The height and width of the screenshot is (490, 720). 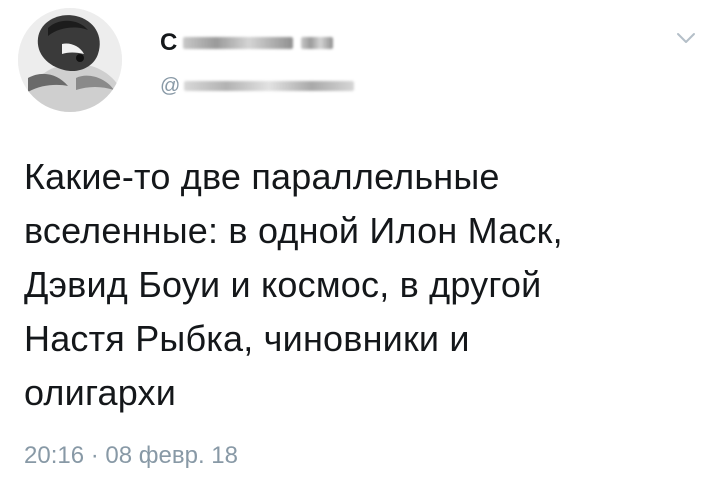 I want to click on handle-row: @, so click(x=257, y=86).